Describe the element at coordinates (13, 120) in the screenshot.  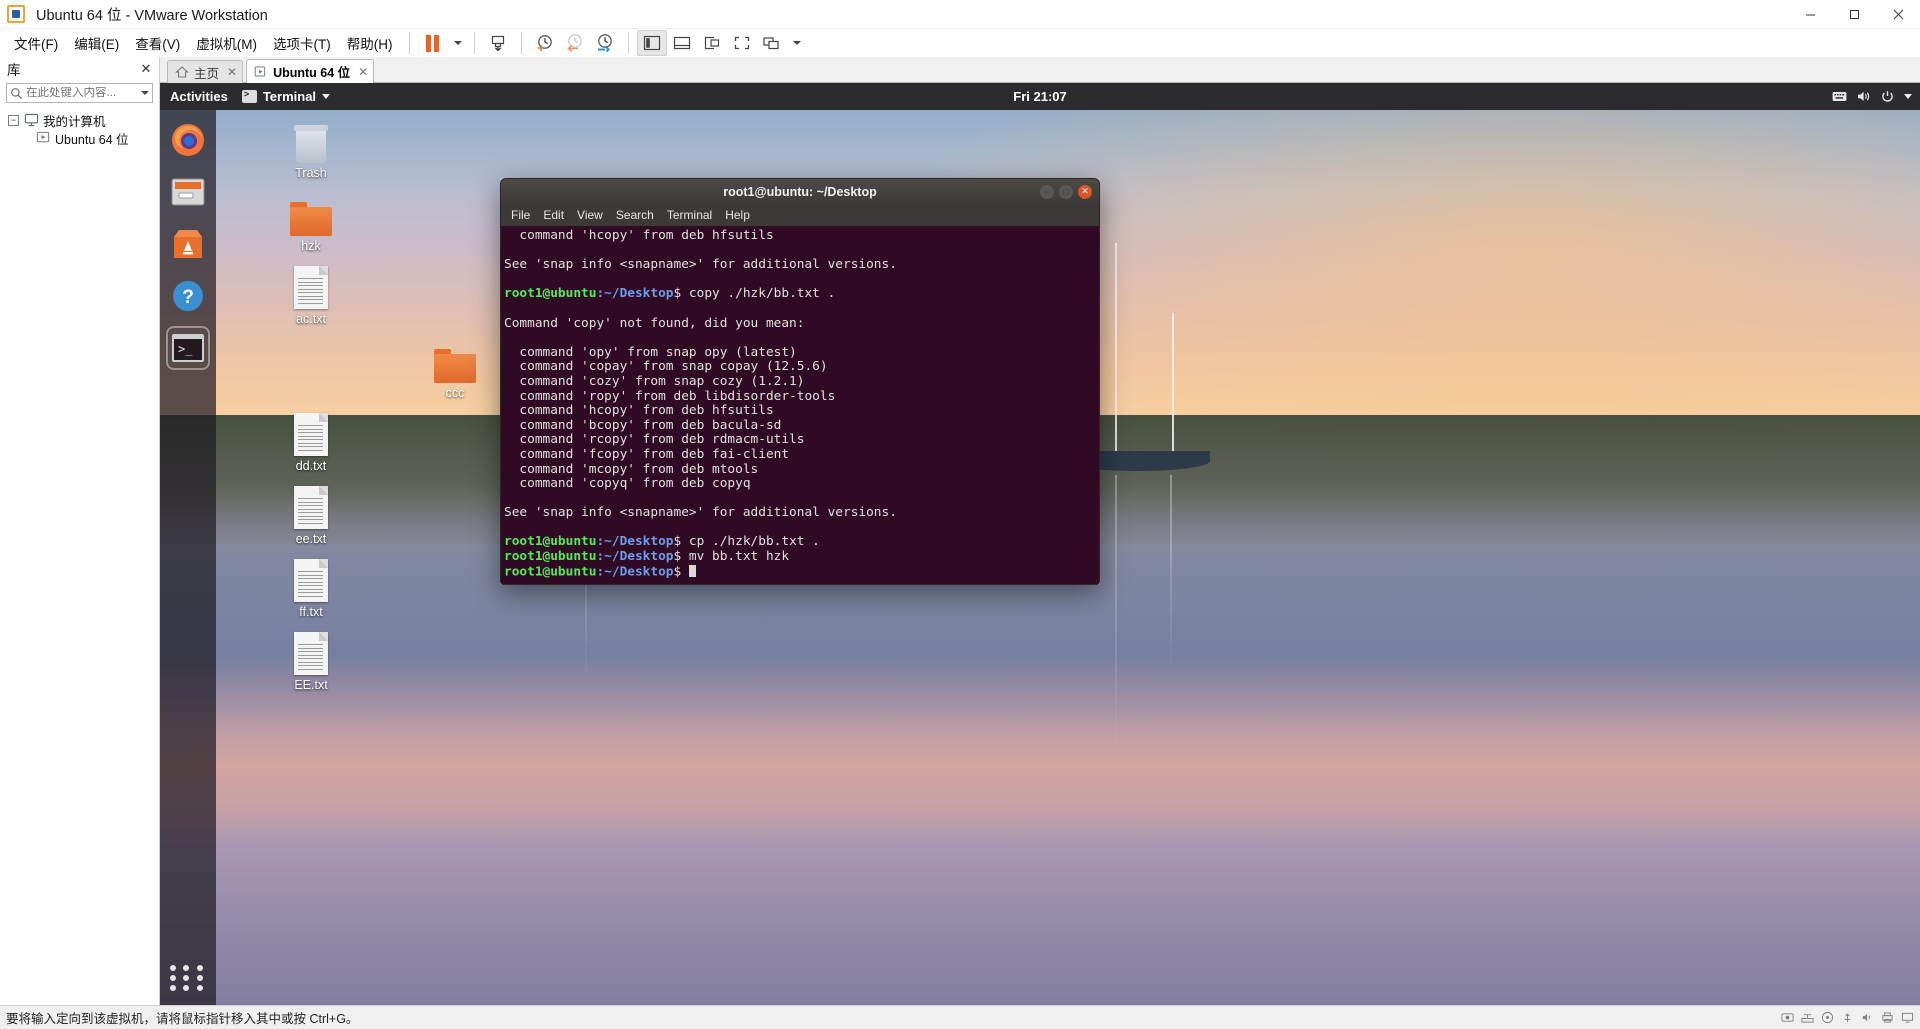
I see `expander-icon: −` at that location.